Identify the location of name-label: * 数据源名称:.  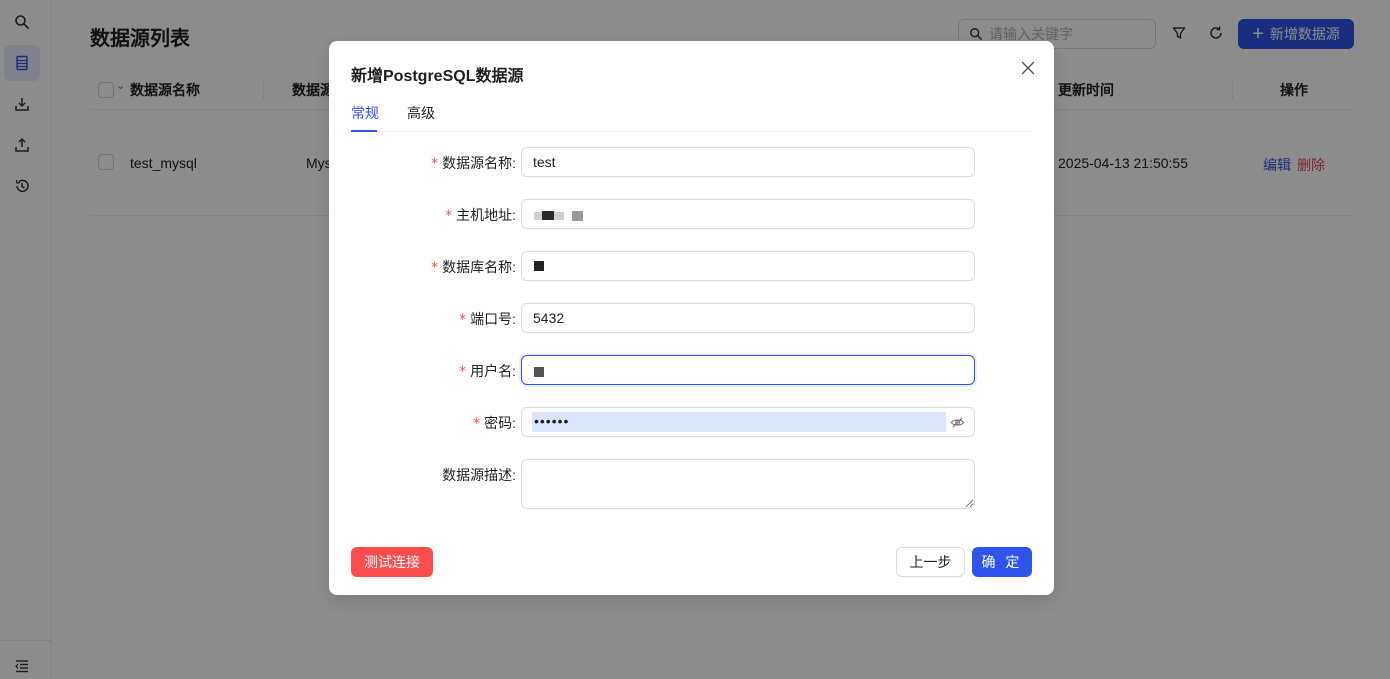
(473, 163).